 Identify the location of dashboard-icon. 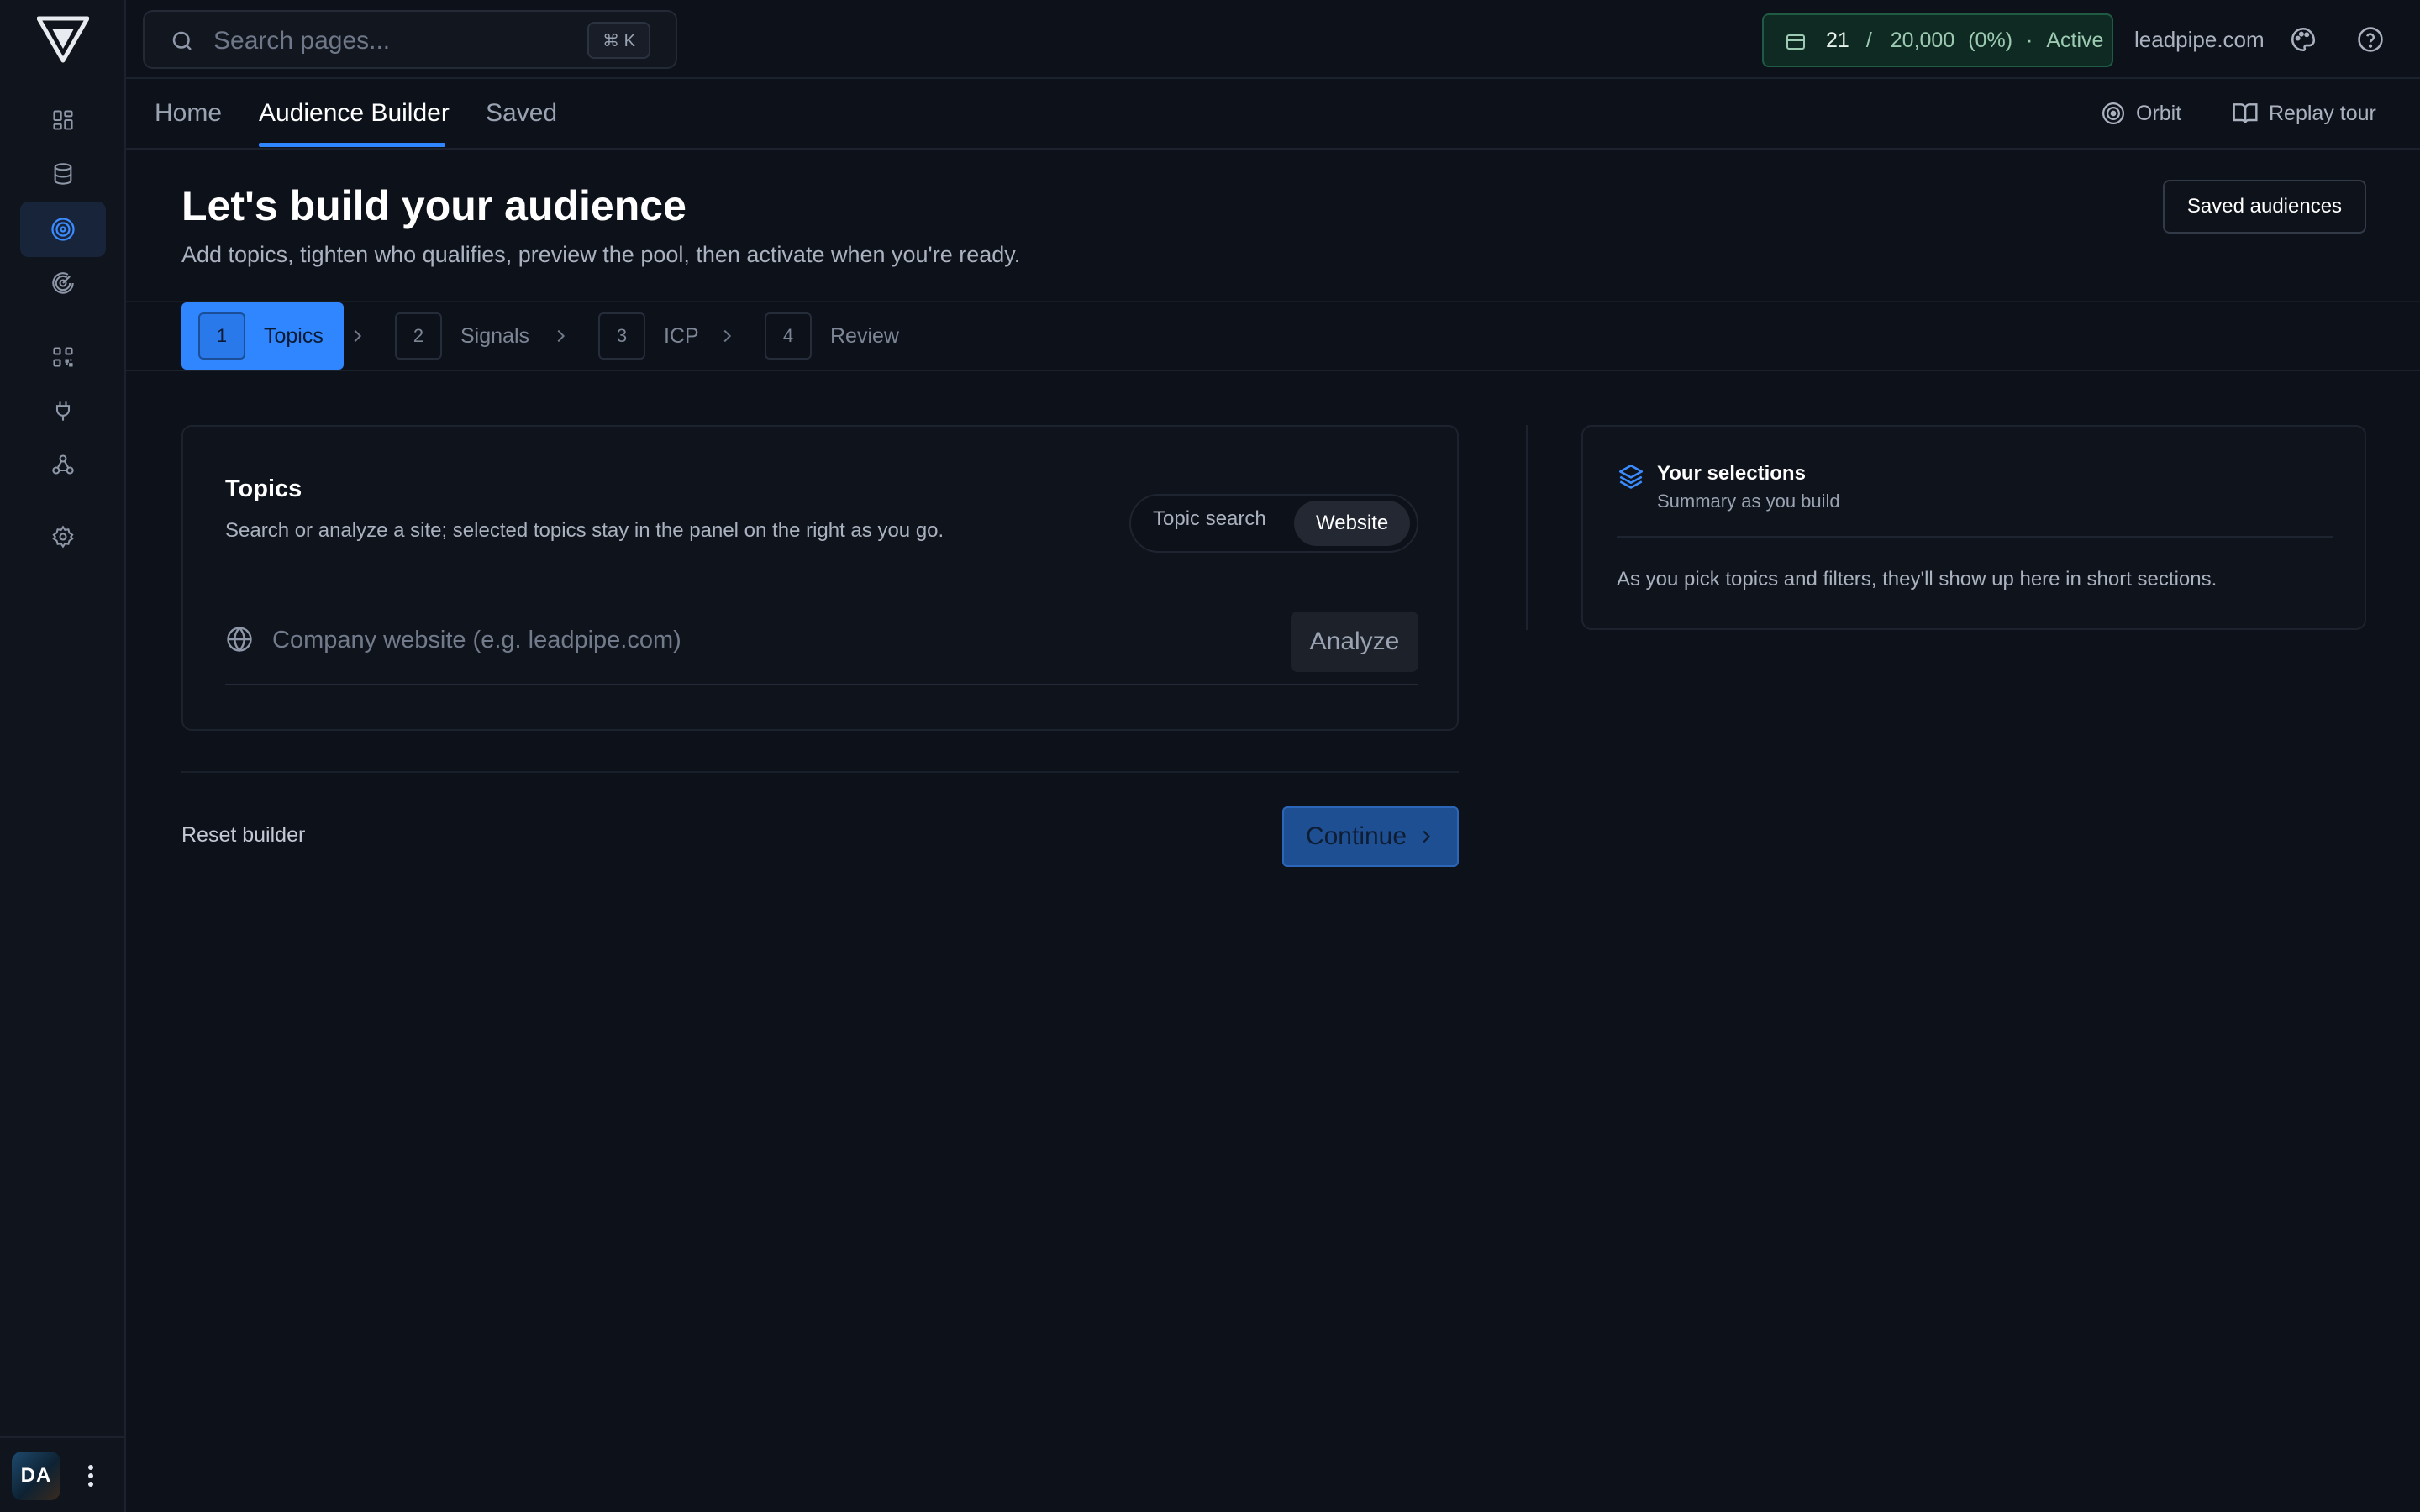
(63, 120).